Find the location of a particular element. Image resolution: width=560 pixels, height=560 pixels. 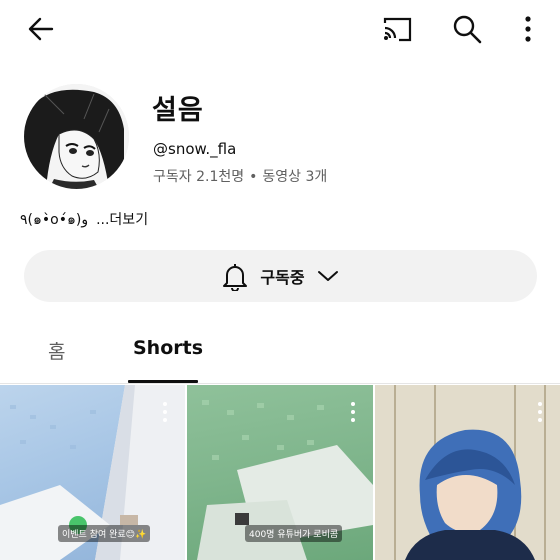

subscribed-button: 구독중 is located at coordinates (280, 276).